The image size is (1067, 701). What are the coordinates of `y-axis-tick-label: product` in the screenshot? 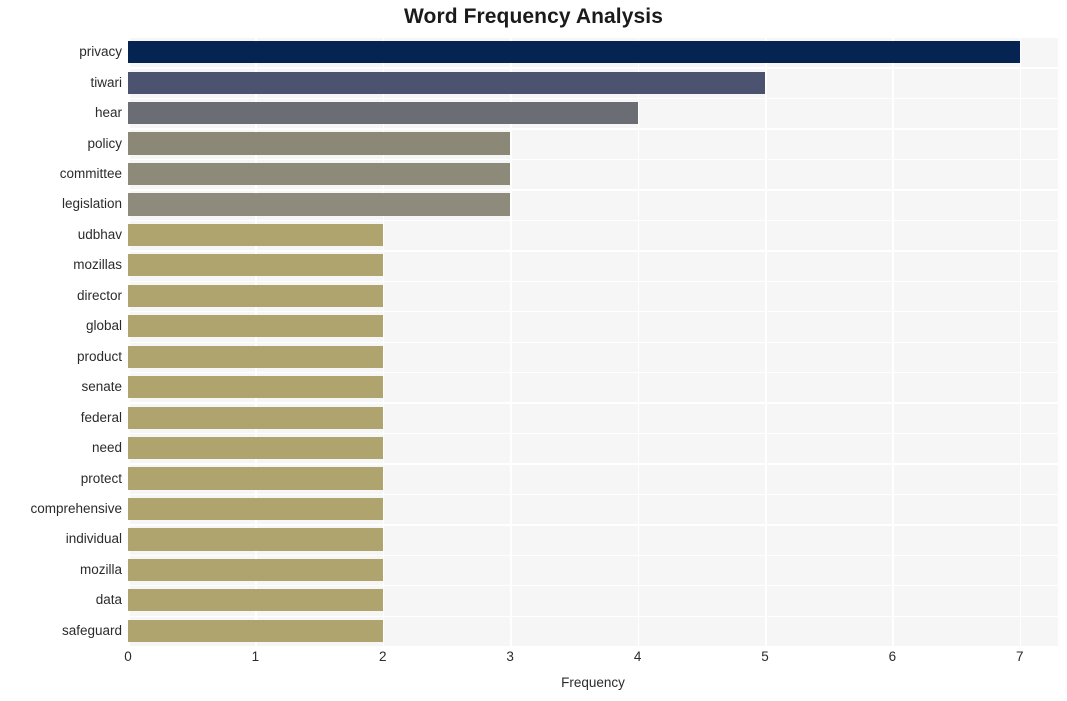 It's located at (99, 356).